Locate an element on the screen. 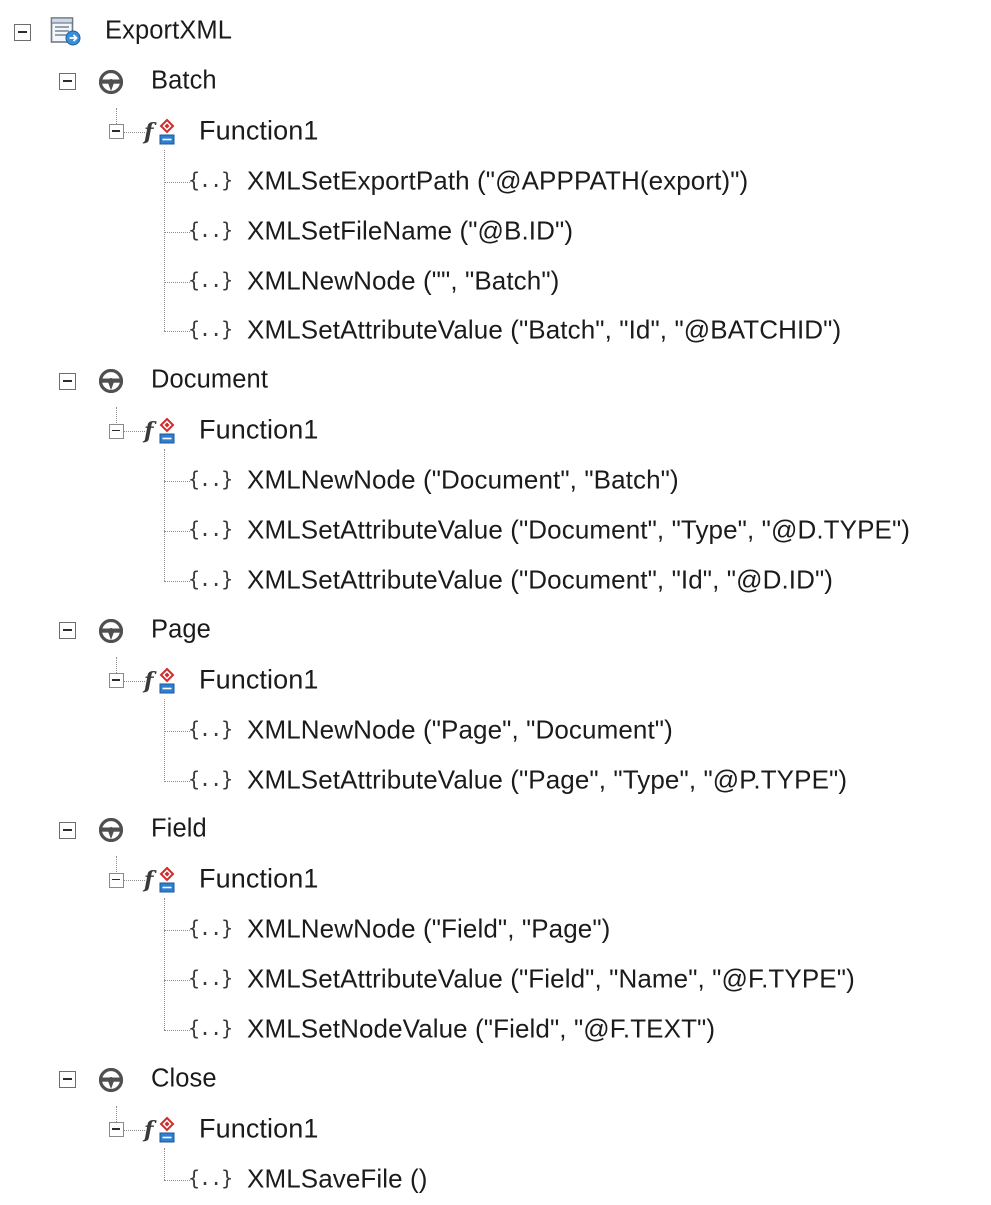  function-call-item: XMLSetExportPath ("@APPPATH(export)") is located at coordinates (498, 179).